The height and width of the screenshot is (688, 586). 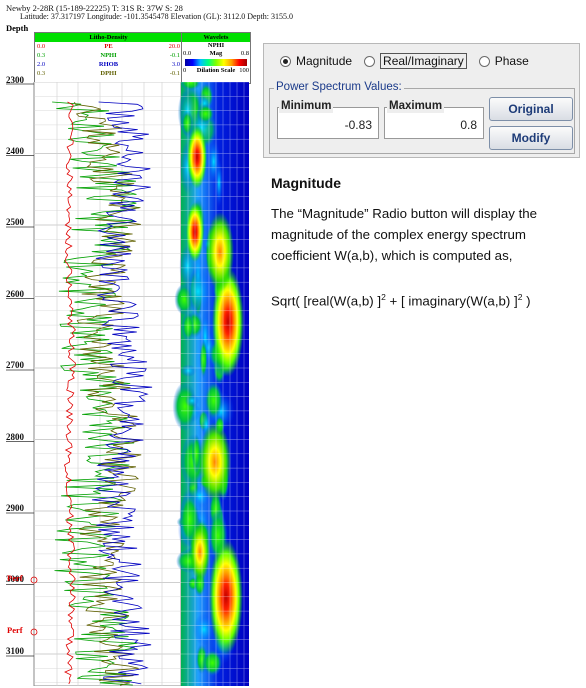 What do you see at coordinates (174, 73) in the screenshot?
I see `dphi-max: -0.1` at bounding box center [174, 73].